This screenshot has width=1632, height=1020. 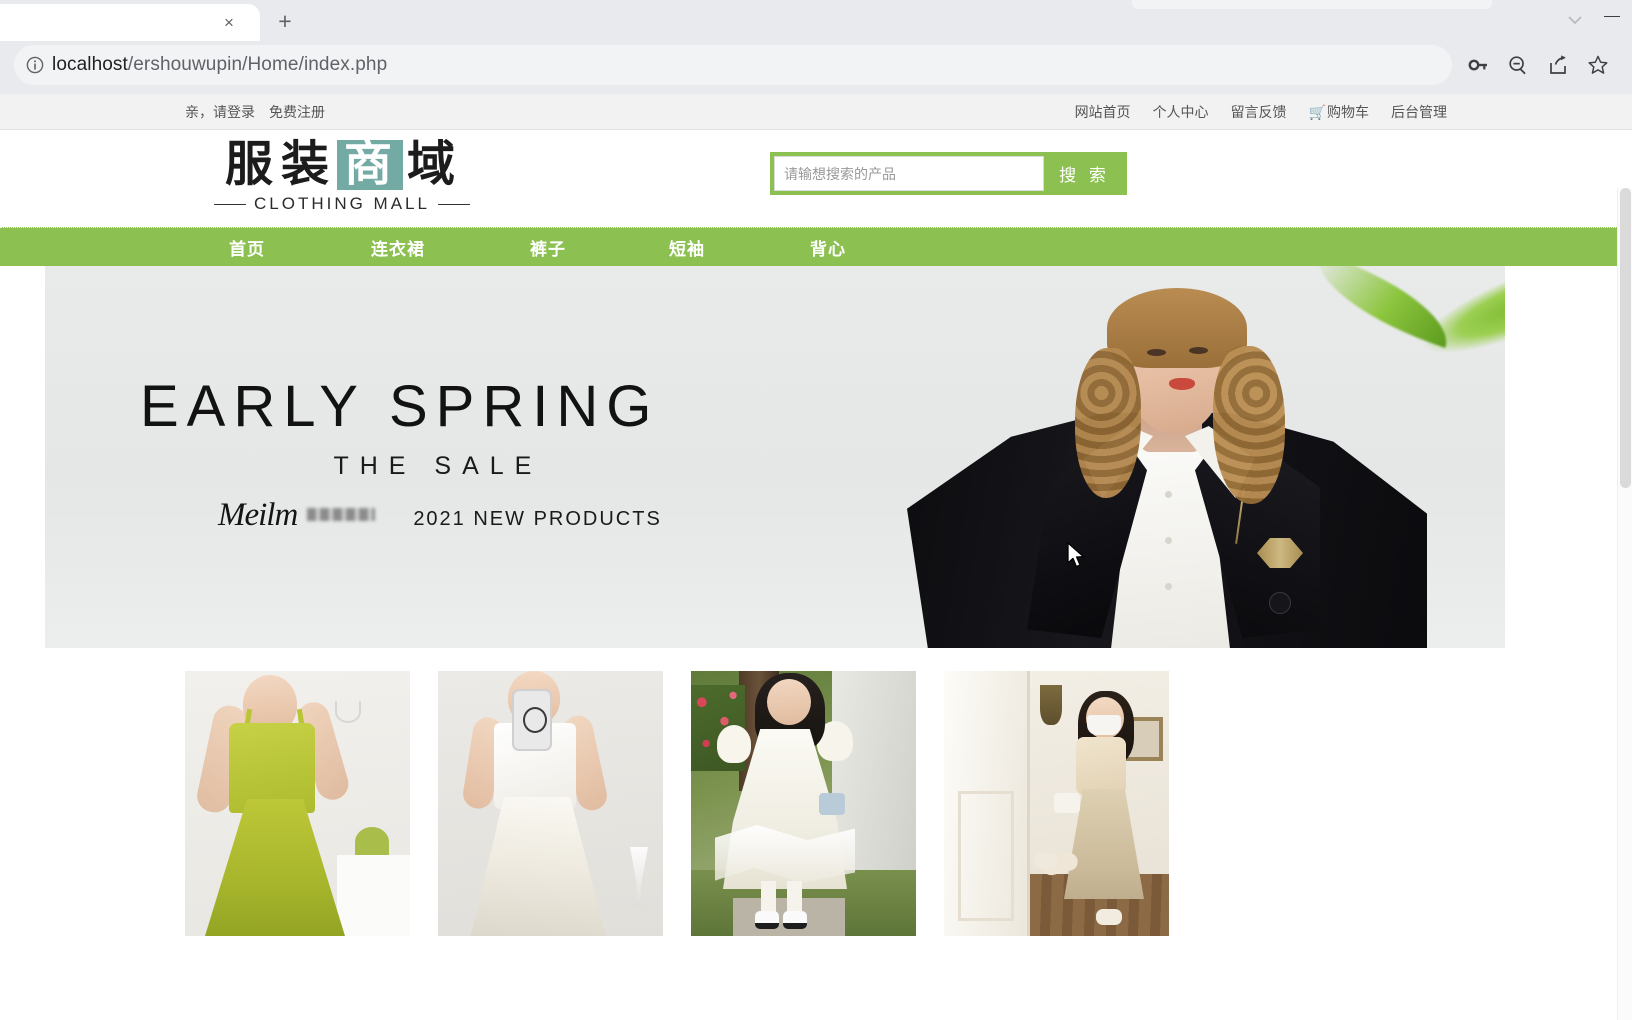 I want to click on close-tab-icon: ×, so click(x=229, y=23).